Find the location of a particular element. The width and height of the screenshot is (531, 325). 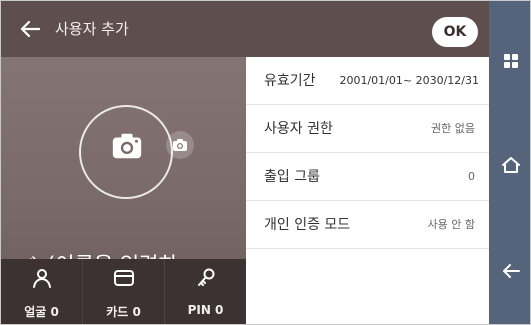

key-icon is located at coordinates (205, 277).